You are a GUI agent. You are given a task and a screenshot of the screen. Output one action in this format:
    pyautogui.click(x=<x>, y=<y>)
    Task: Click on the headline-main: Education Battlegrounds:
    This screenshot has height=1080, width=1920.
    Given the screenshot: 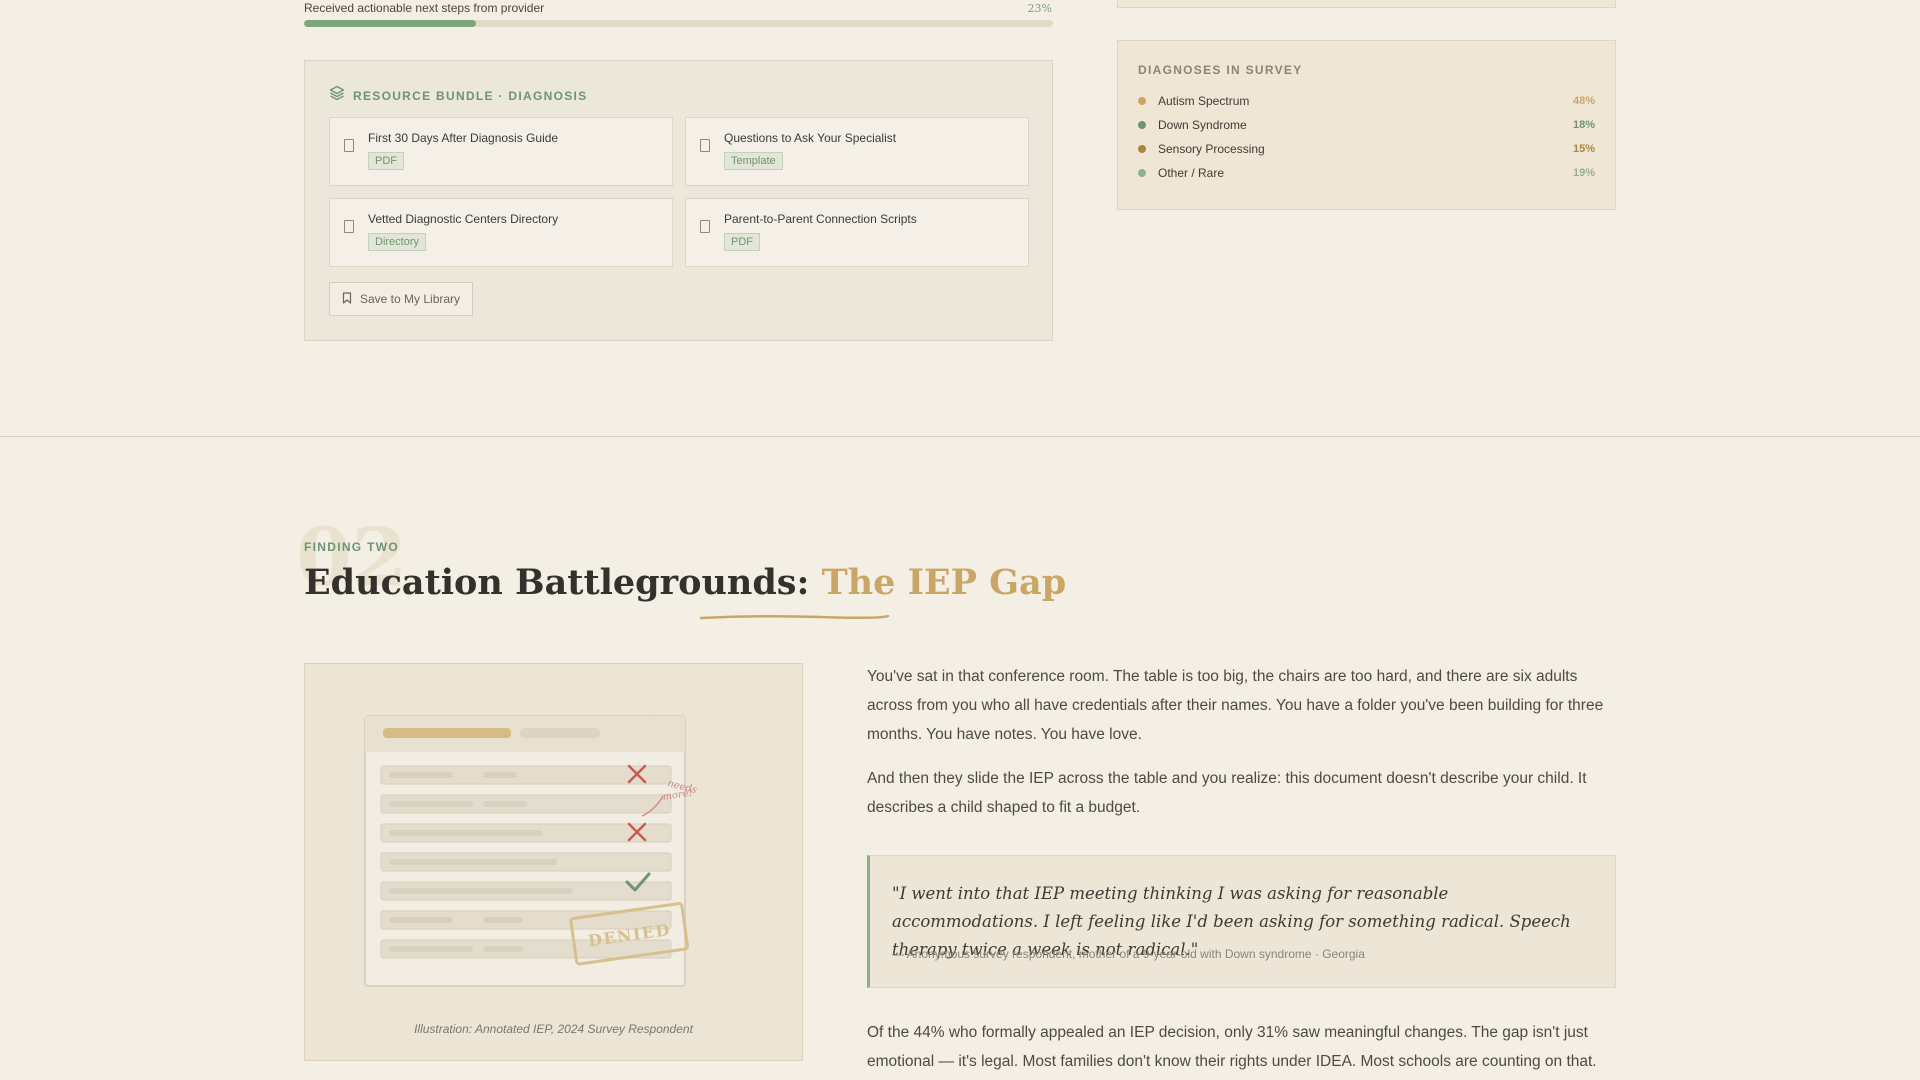 What is the action you would take?
    pyautogui.click(x=563, y=582)
    